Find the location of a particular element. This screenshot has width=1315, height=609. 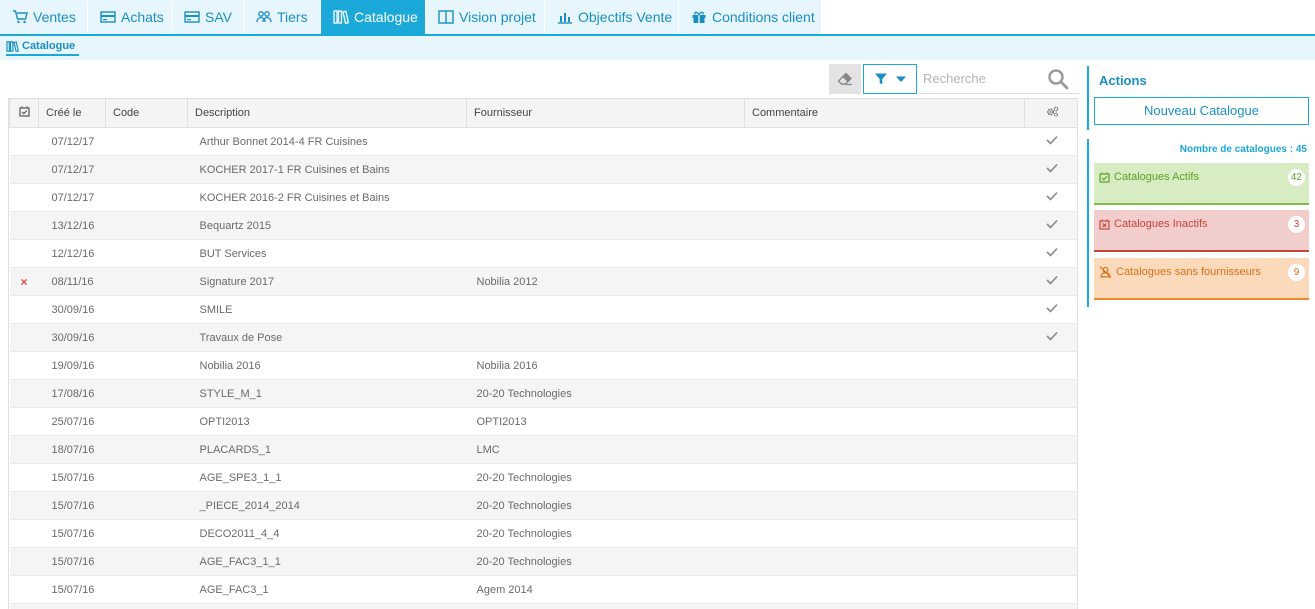

cart-icon is located at coordinates (20, 17).